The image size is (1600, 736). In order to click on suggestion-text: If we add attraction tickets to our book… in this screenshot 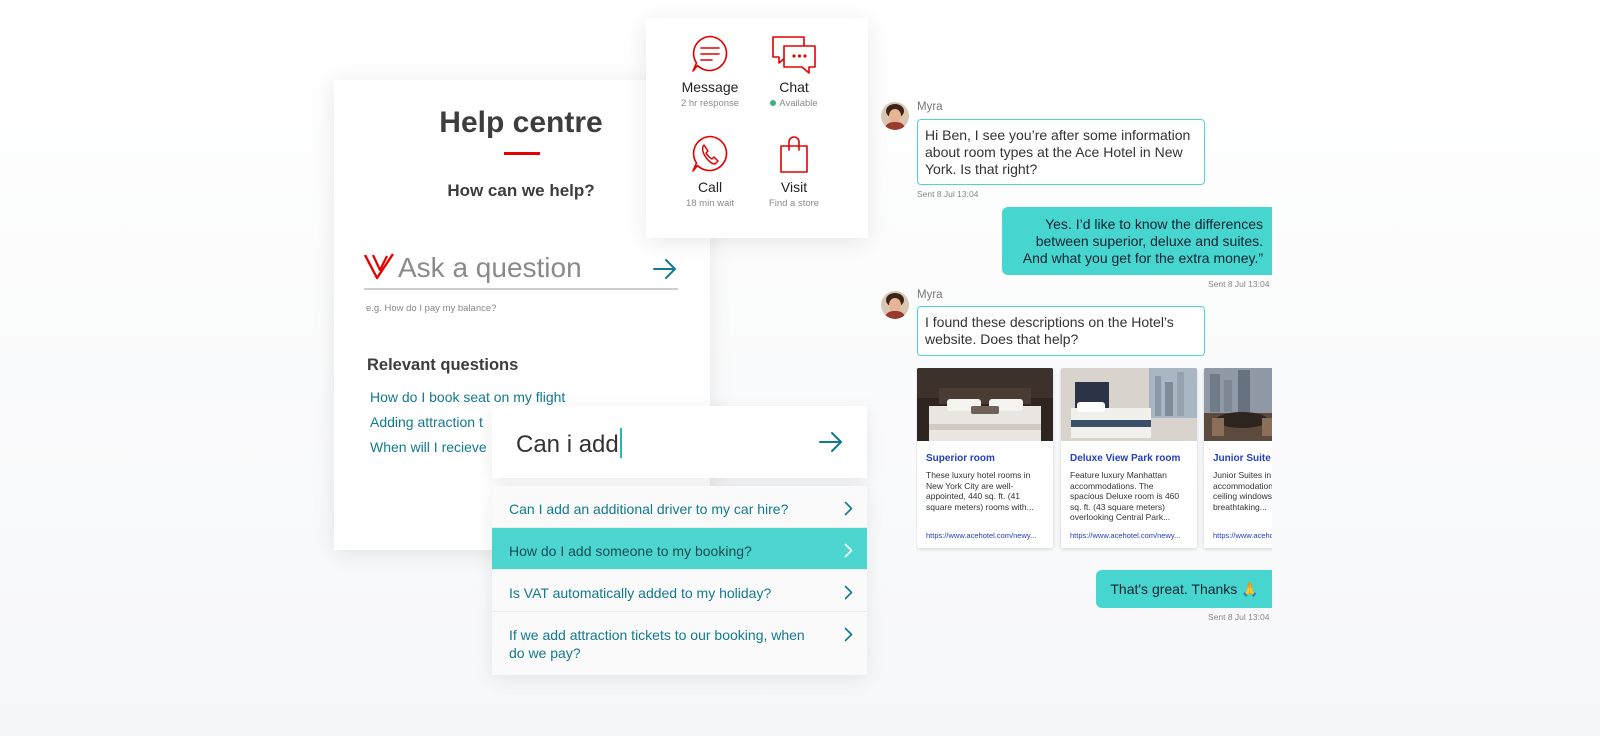, I will do `click(657, 644)`.